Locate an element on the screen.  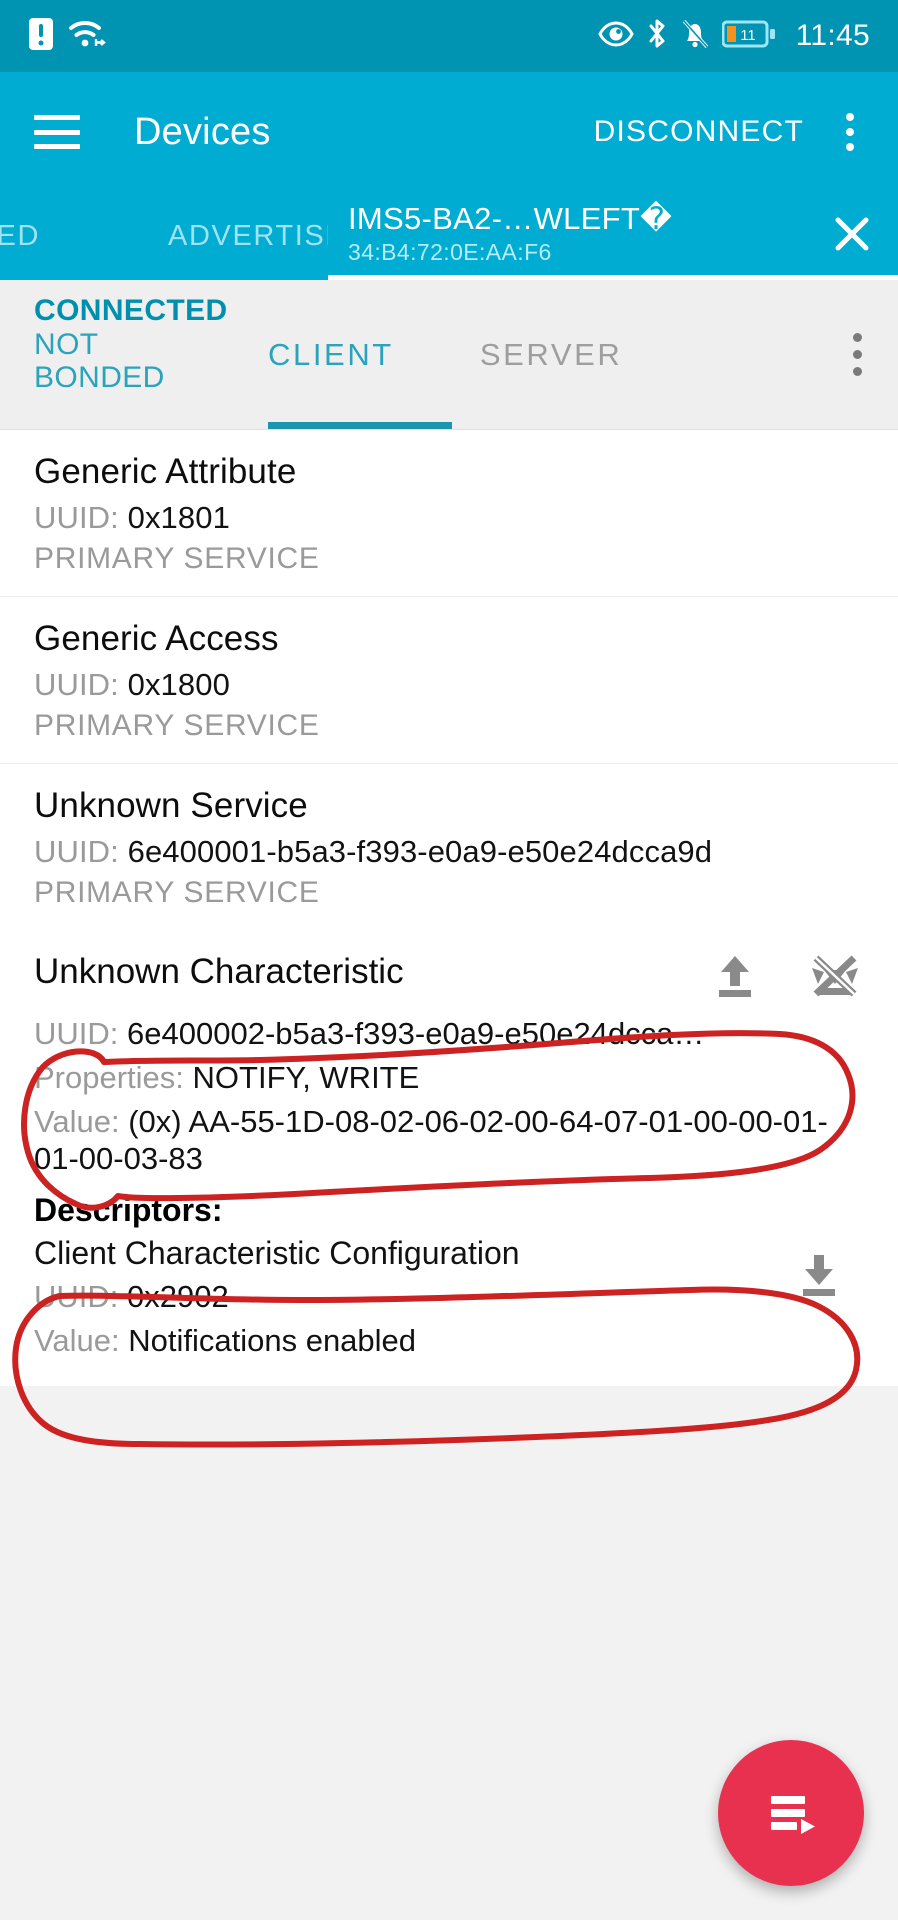
connection-strip: CONNECTED NOT BONDED CLIENT SERVER is located at coordinates (449, 355).